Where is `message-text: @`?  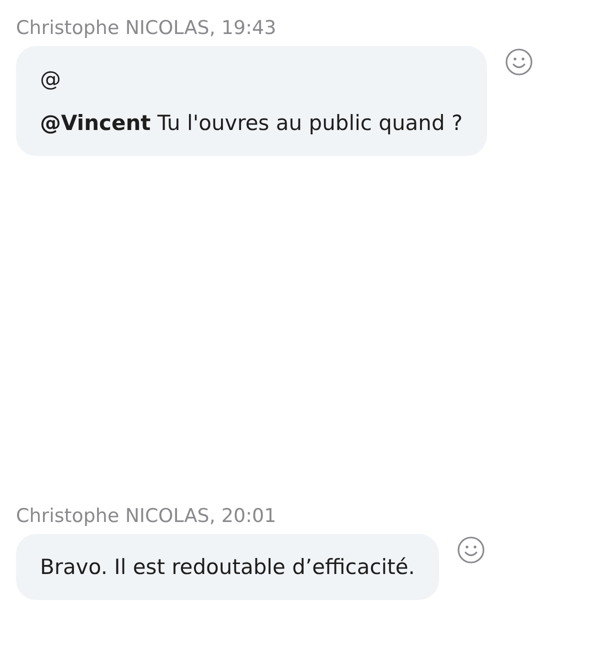 message-text: @ is located at coordinates (51, 79).